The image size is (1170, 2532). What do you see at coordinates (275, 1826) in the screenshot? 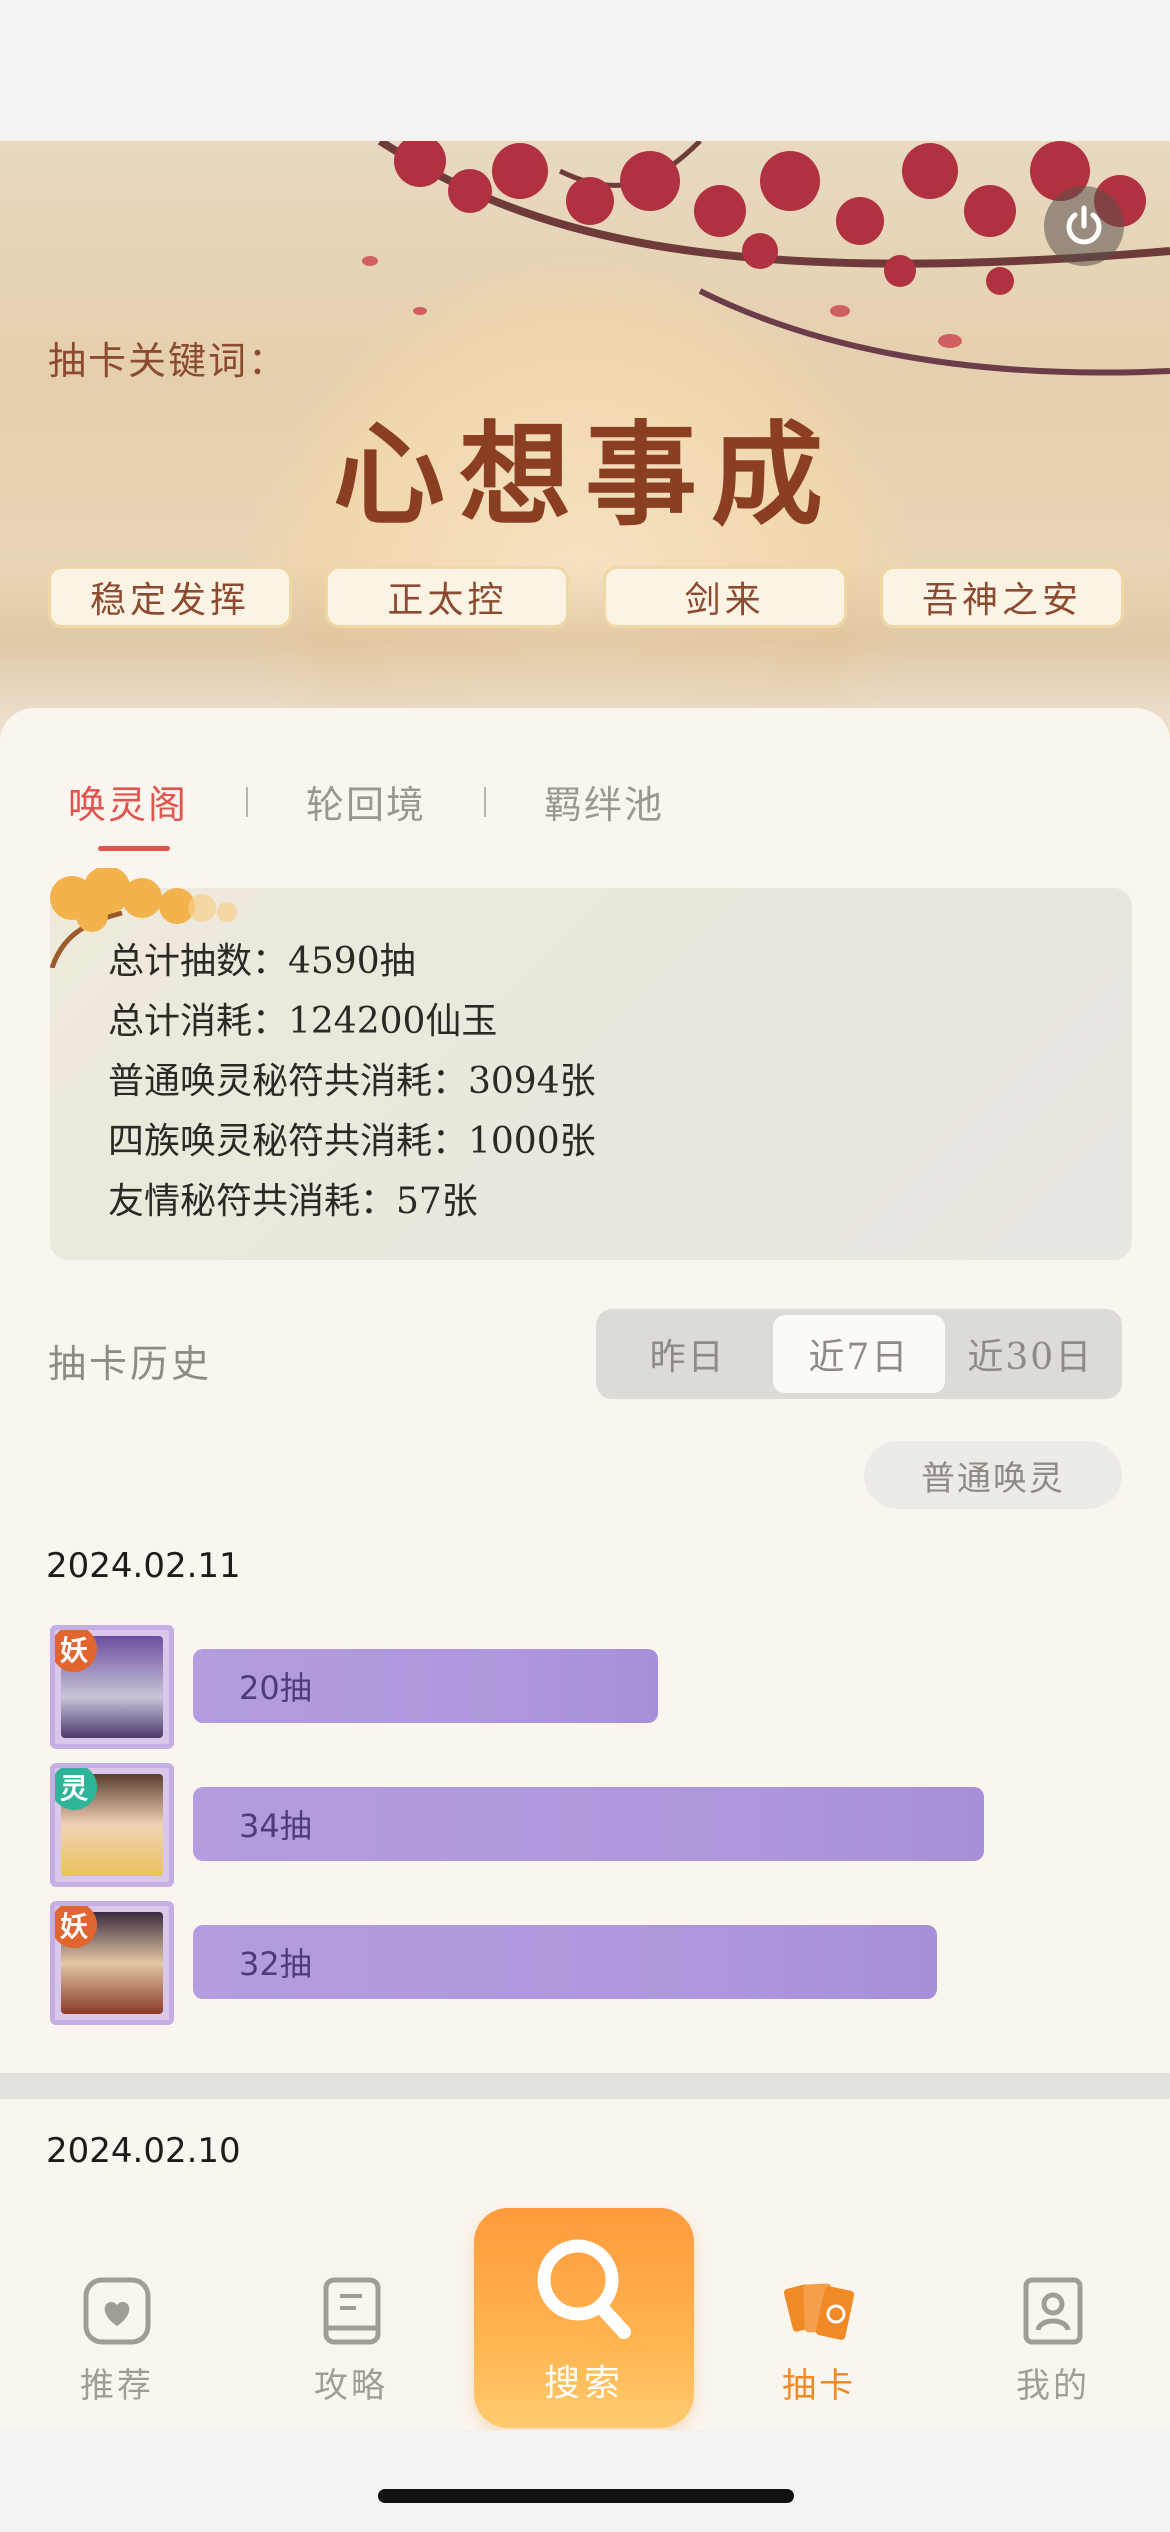
I see `draw-count-label: 34抽` at bounding box center [275, 1826].